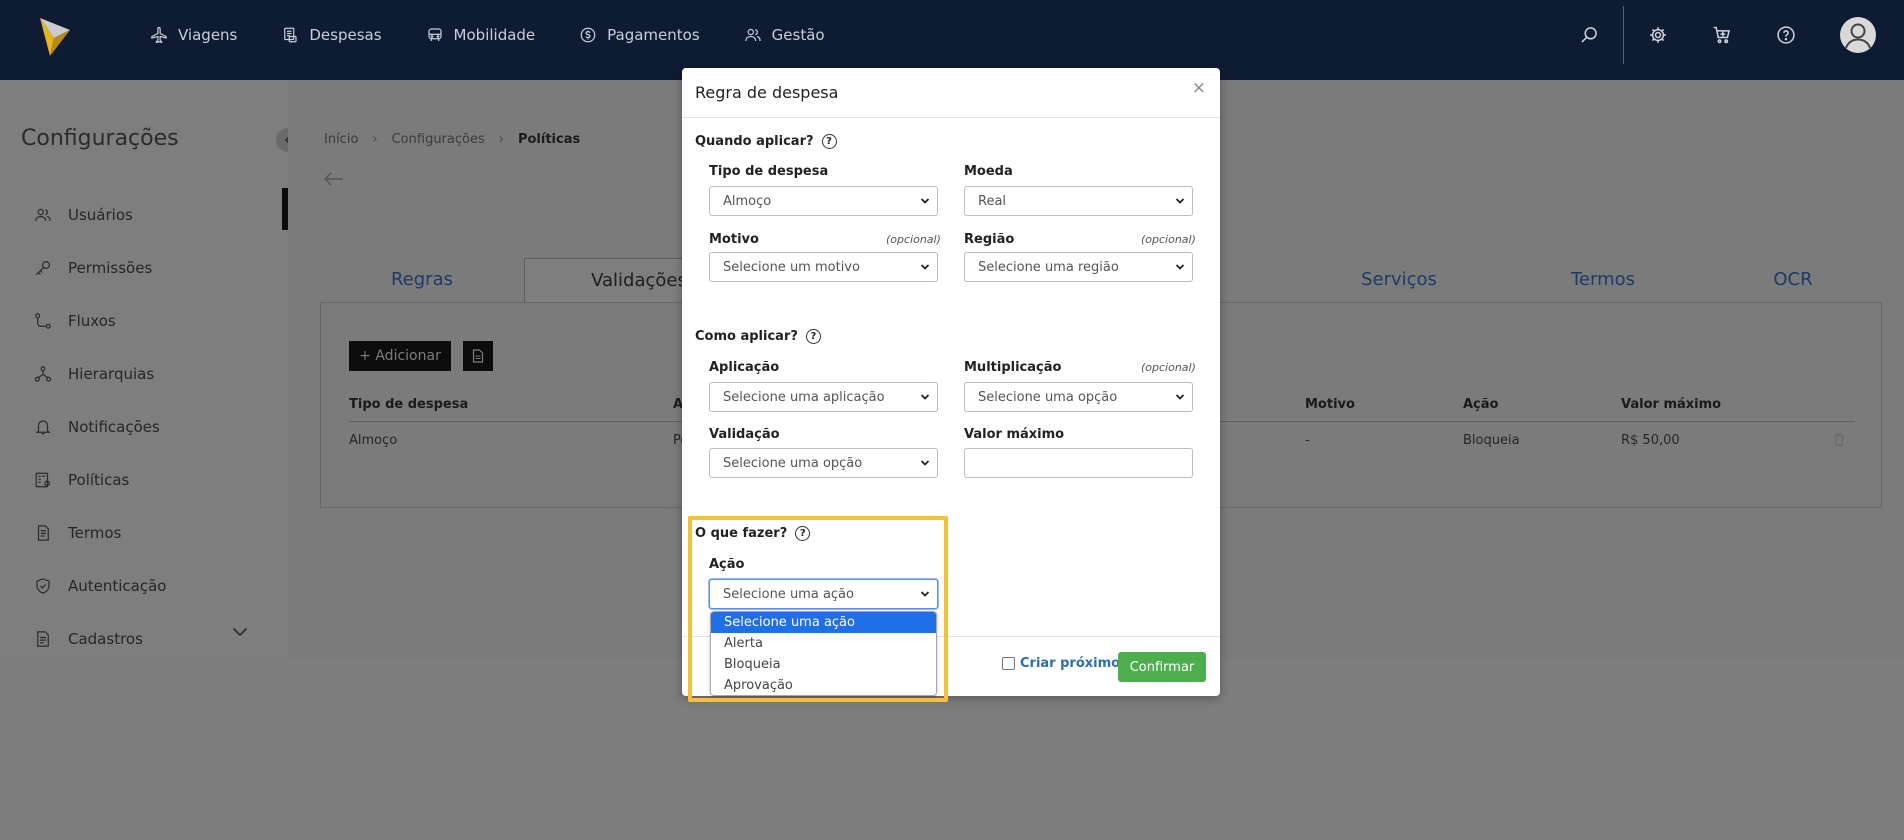 The image size is (1904, 840). What do you see at coordinates (1603, 280) in the screenshot?
I see `tab-termos: Termos` at bounding box center [1603, 280].